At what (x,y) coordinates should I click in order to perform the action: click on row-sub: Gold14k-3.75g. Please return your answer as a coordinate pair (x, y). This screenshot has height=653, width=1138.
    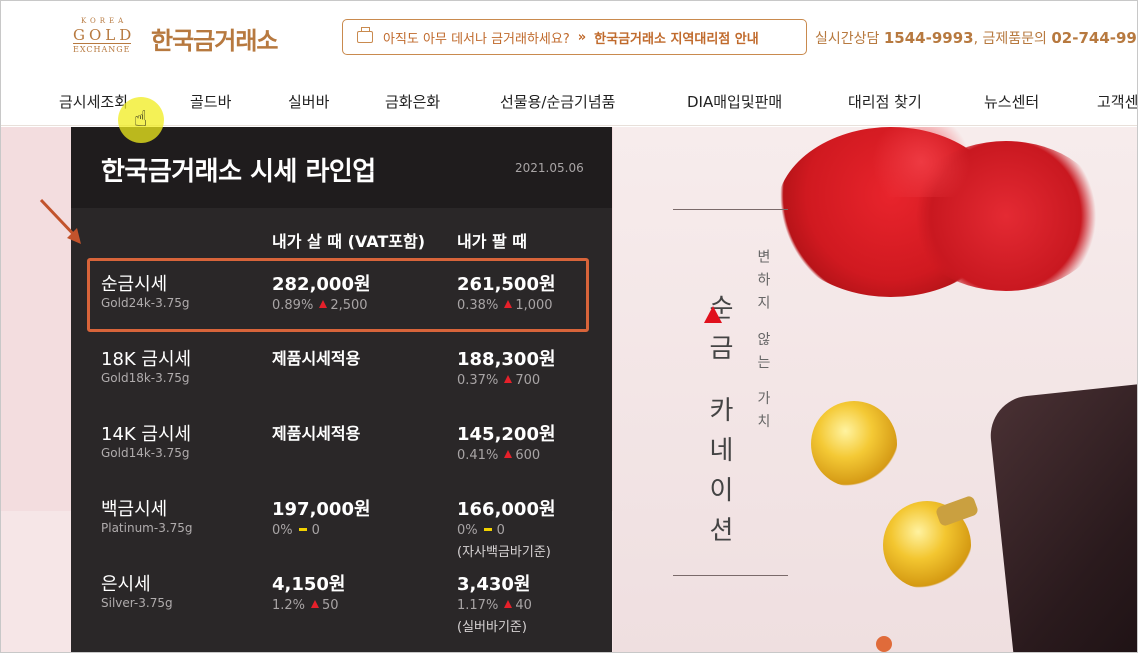
    Looking at the image, I should click on (145, 453).